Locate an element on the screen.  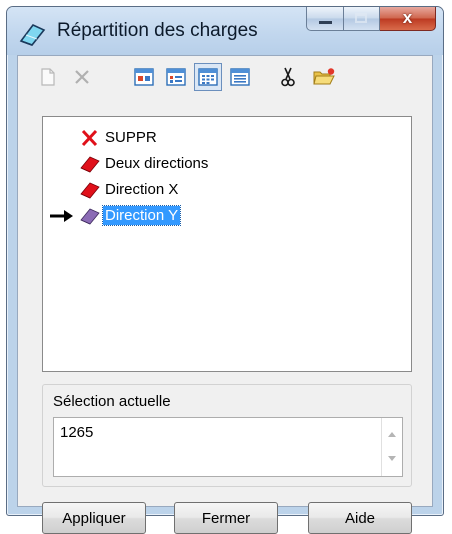
list-item: SUPPR is located at coordinates (227, 138).